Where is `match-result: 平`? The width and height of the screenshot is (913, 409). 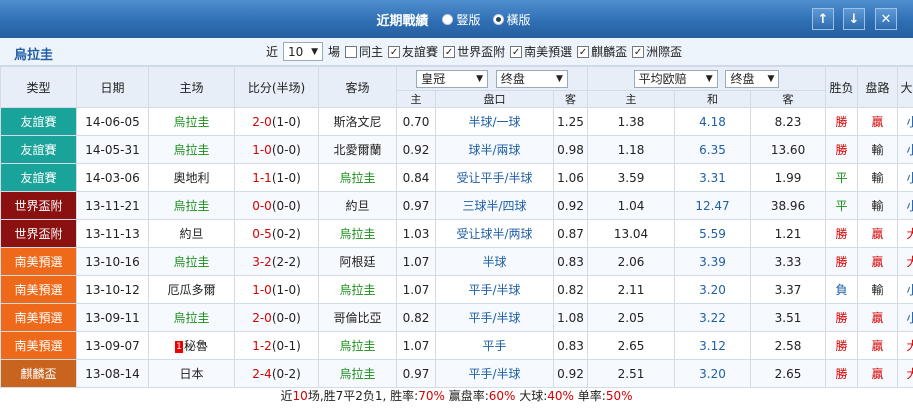
match-result: 平 is located at coordinates (842, 205).